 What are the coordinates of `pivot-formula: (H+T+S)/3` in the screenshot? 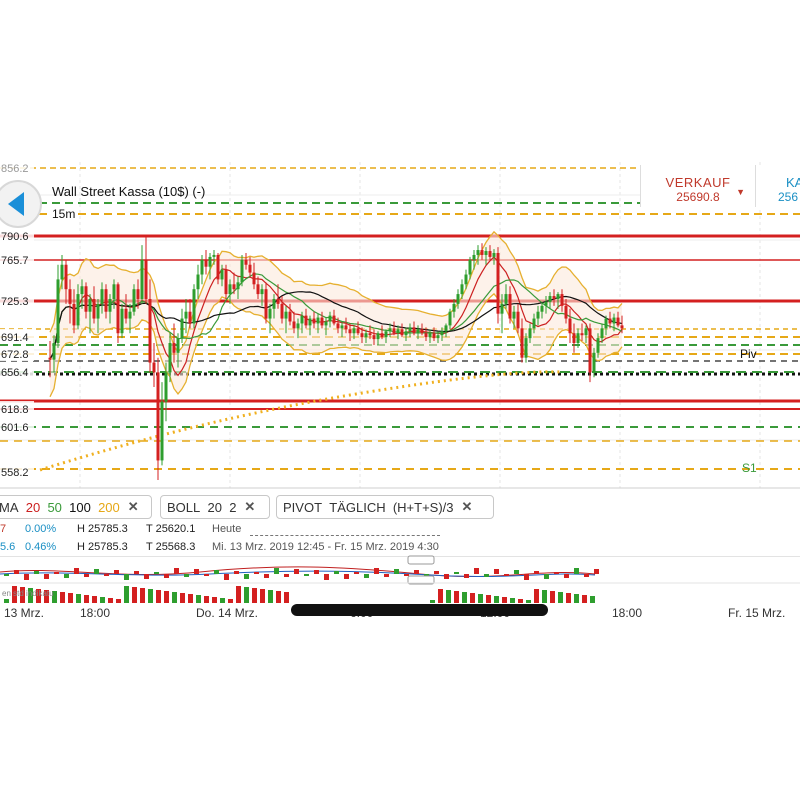 It's located at (423, 507).